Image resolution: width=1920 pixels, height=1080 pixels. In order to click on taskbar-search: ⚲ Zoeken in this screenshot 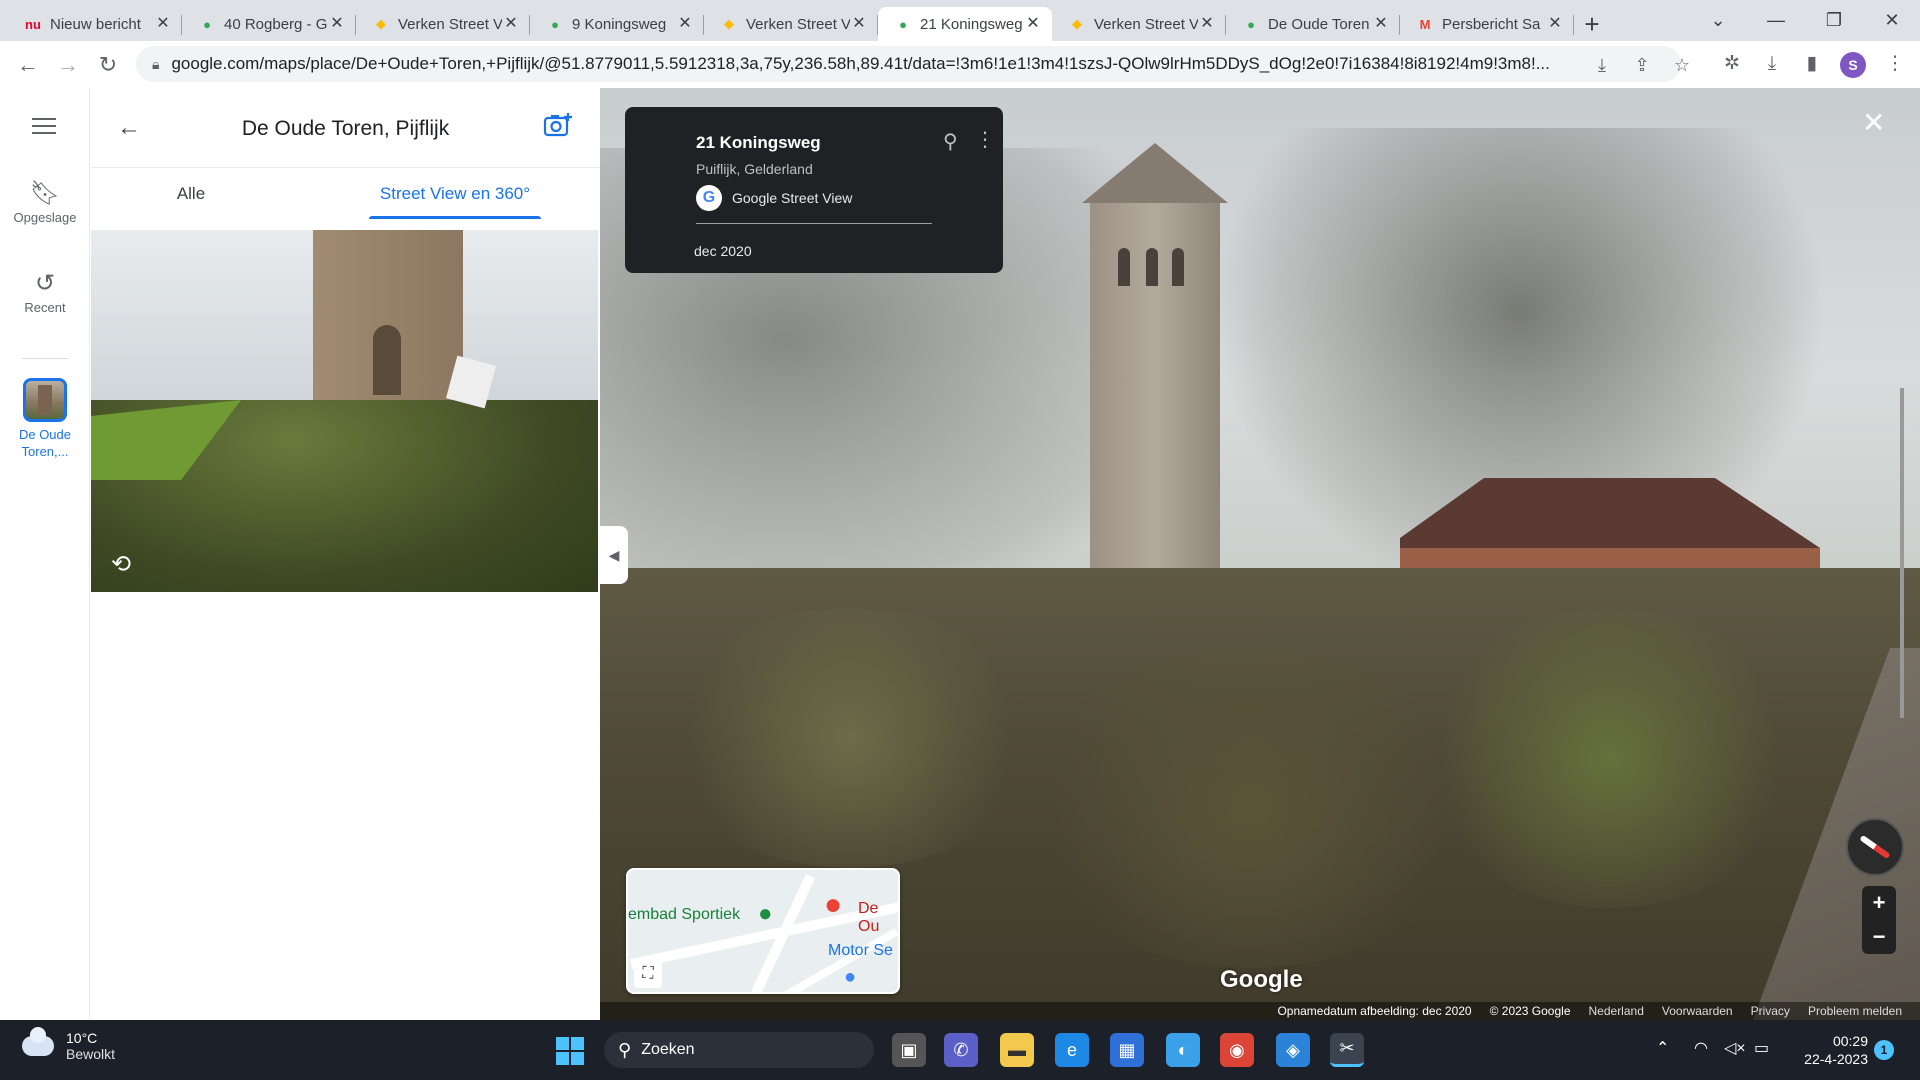, I will do `click(739, 1050)`.